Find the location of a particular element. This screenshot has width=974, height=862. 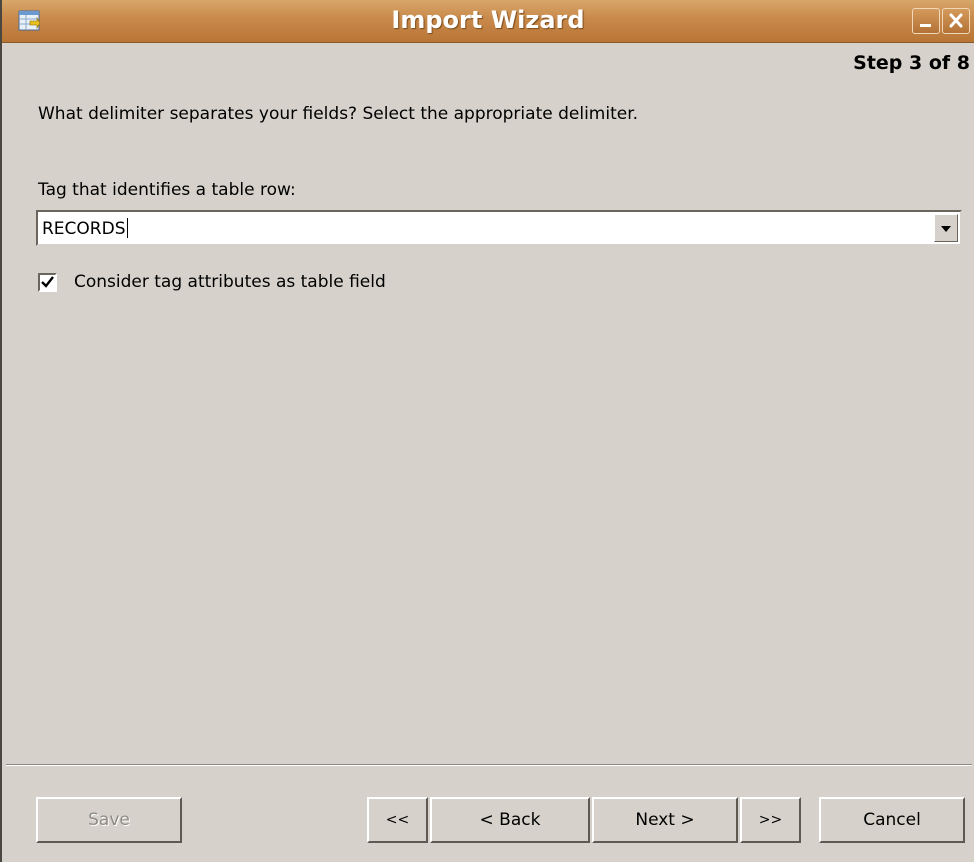

close-button is located at coordinates (956, 21).